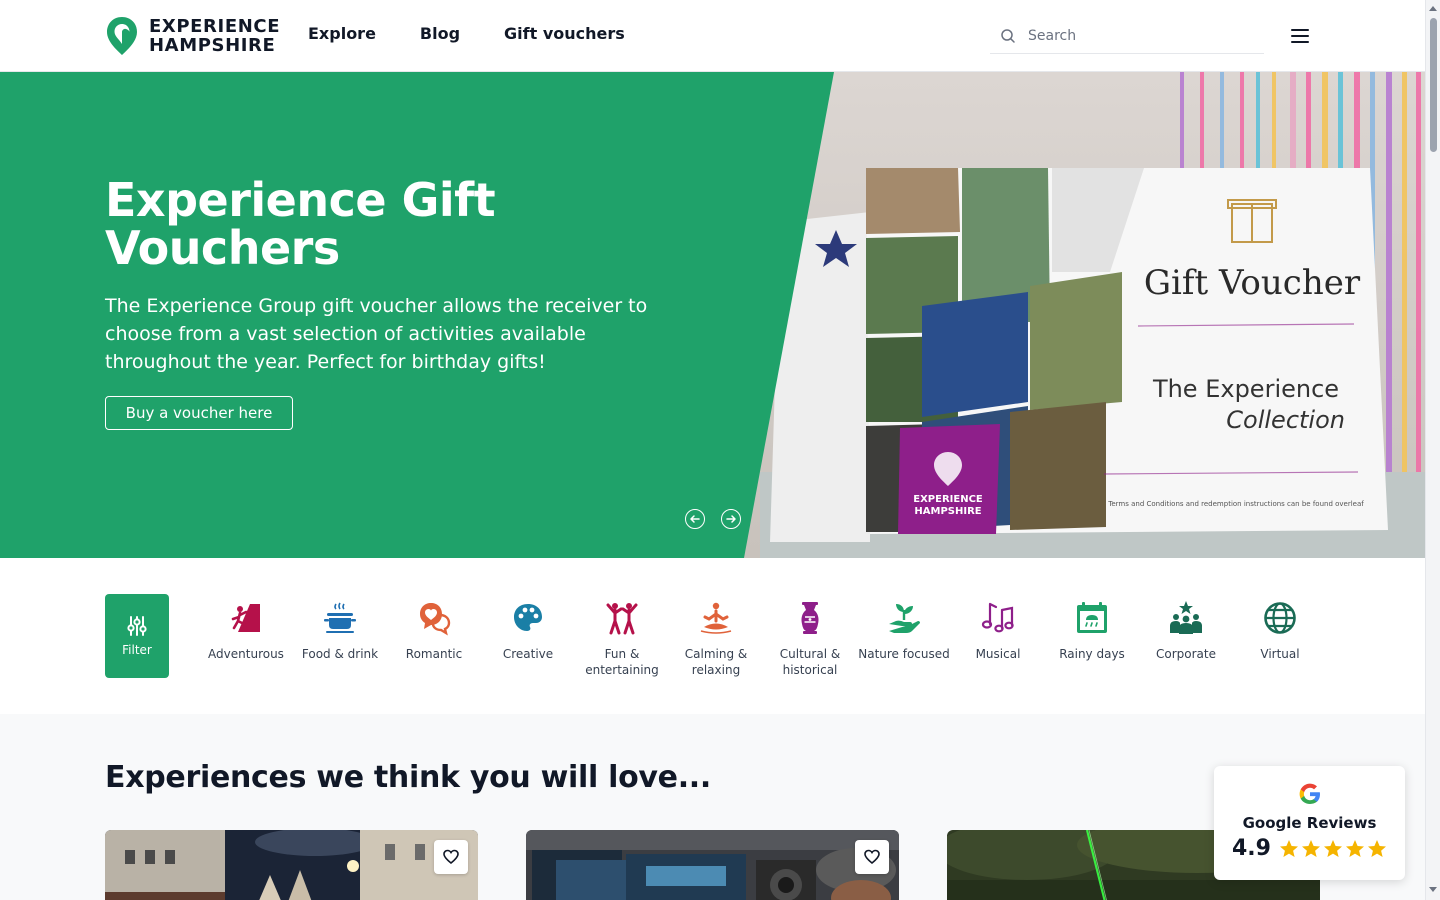 This screenshot has width=1440, height=900. Describe the element at coordinates (622, 639) in the screenshot. I see `category-fun-entertaining: Fun & entertaining` at that location.